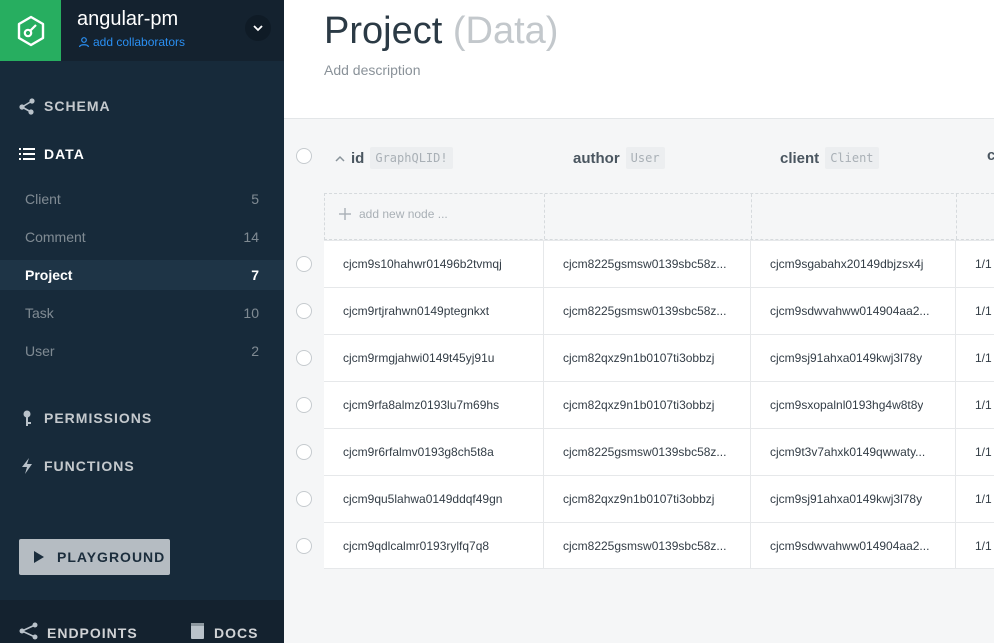 Image resolution: width=994 pixels, height=643 pixels. What do you see at coordinates (49, 275) in the screenshot?
I see `model-name: Project` at bounding box center [49, 275].